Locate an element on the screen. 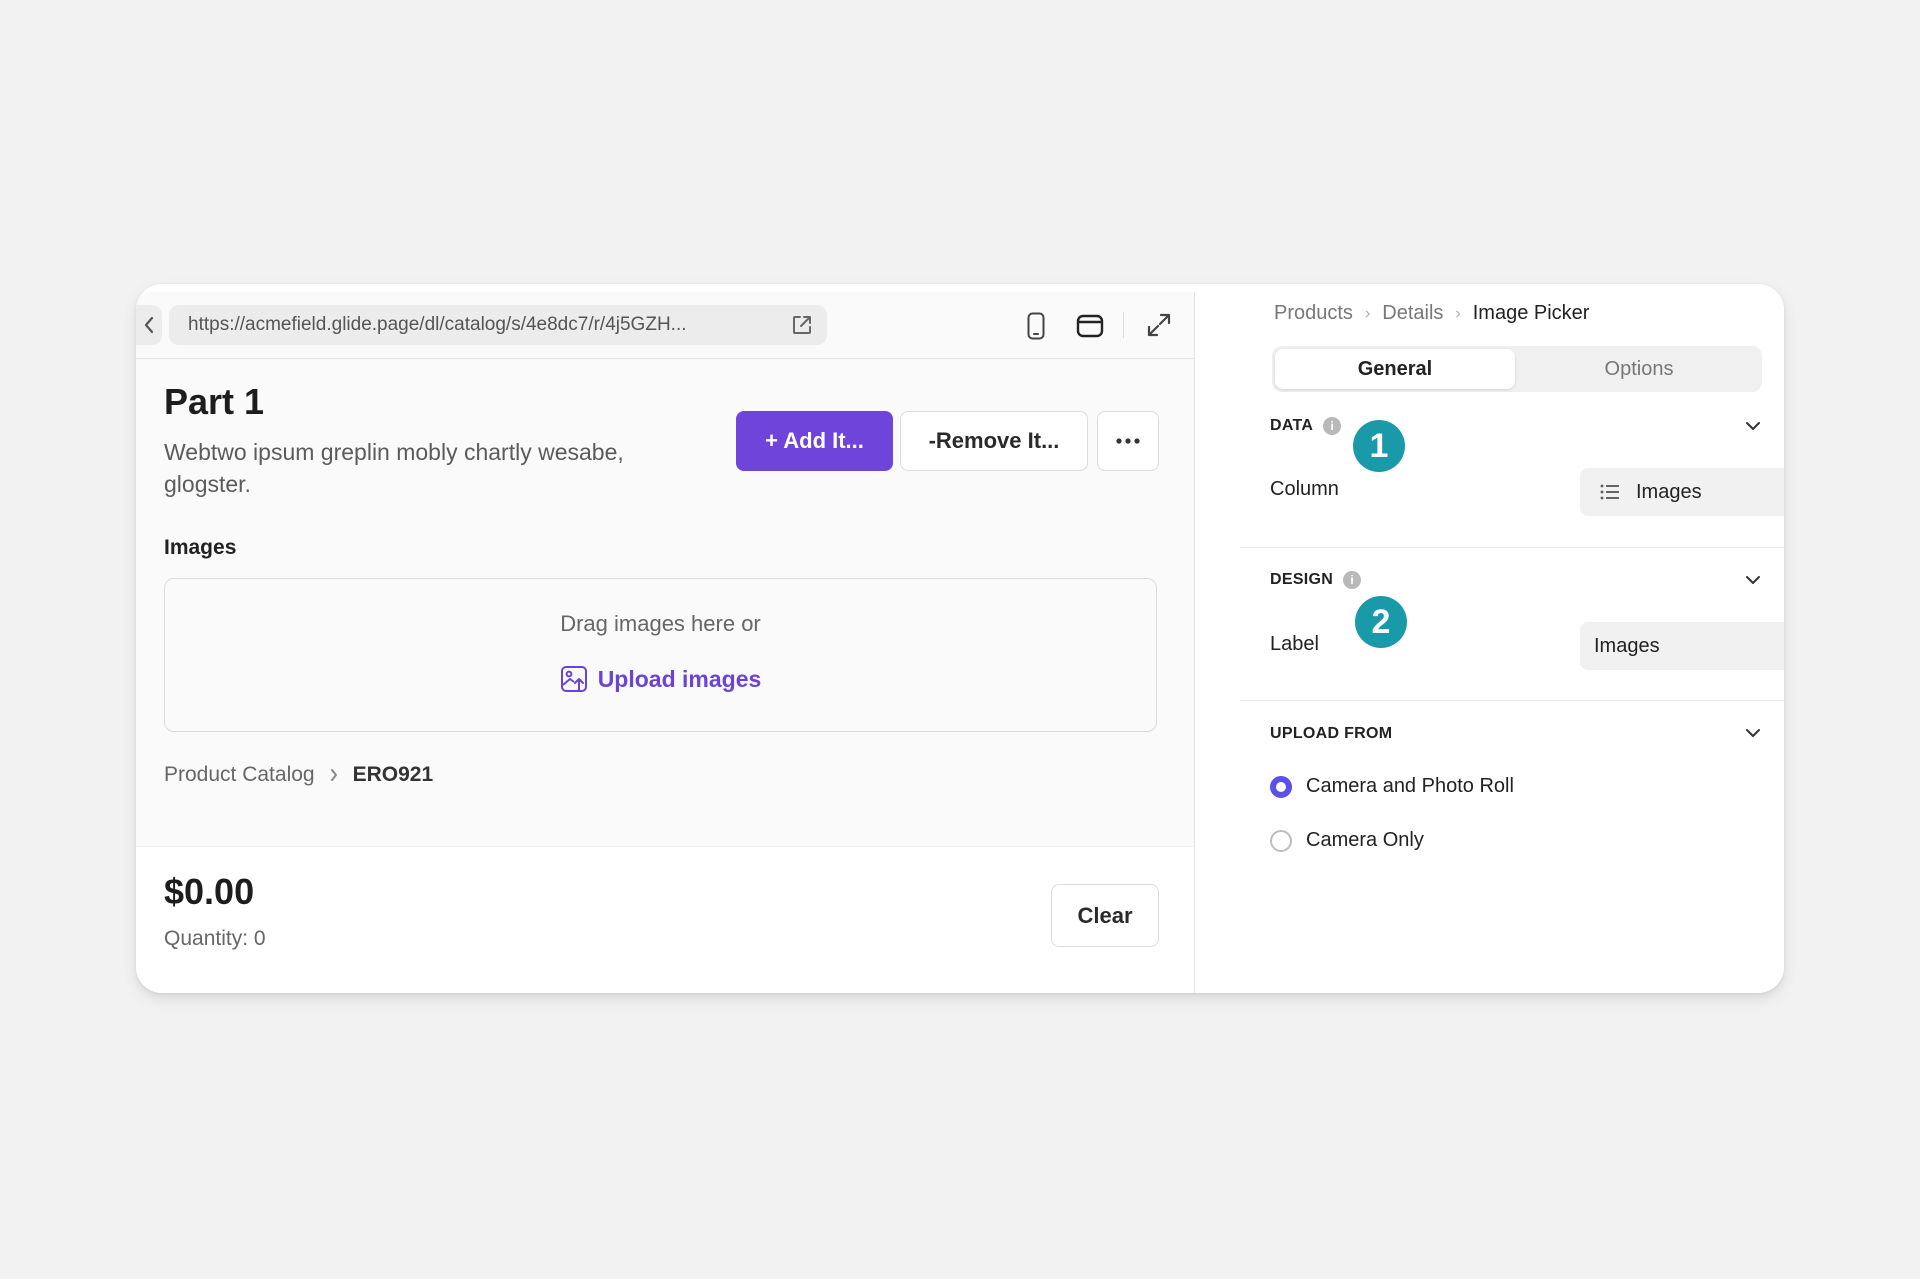 The height and width of the screenshot is (1279, 1920). inspector-tabs: General Options is located at coordinates (1517, 369).